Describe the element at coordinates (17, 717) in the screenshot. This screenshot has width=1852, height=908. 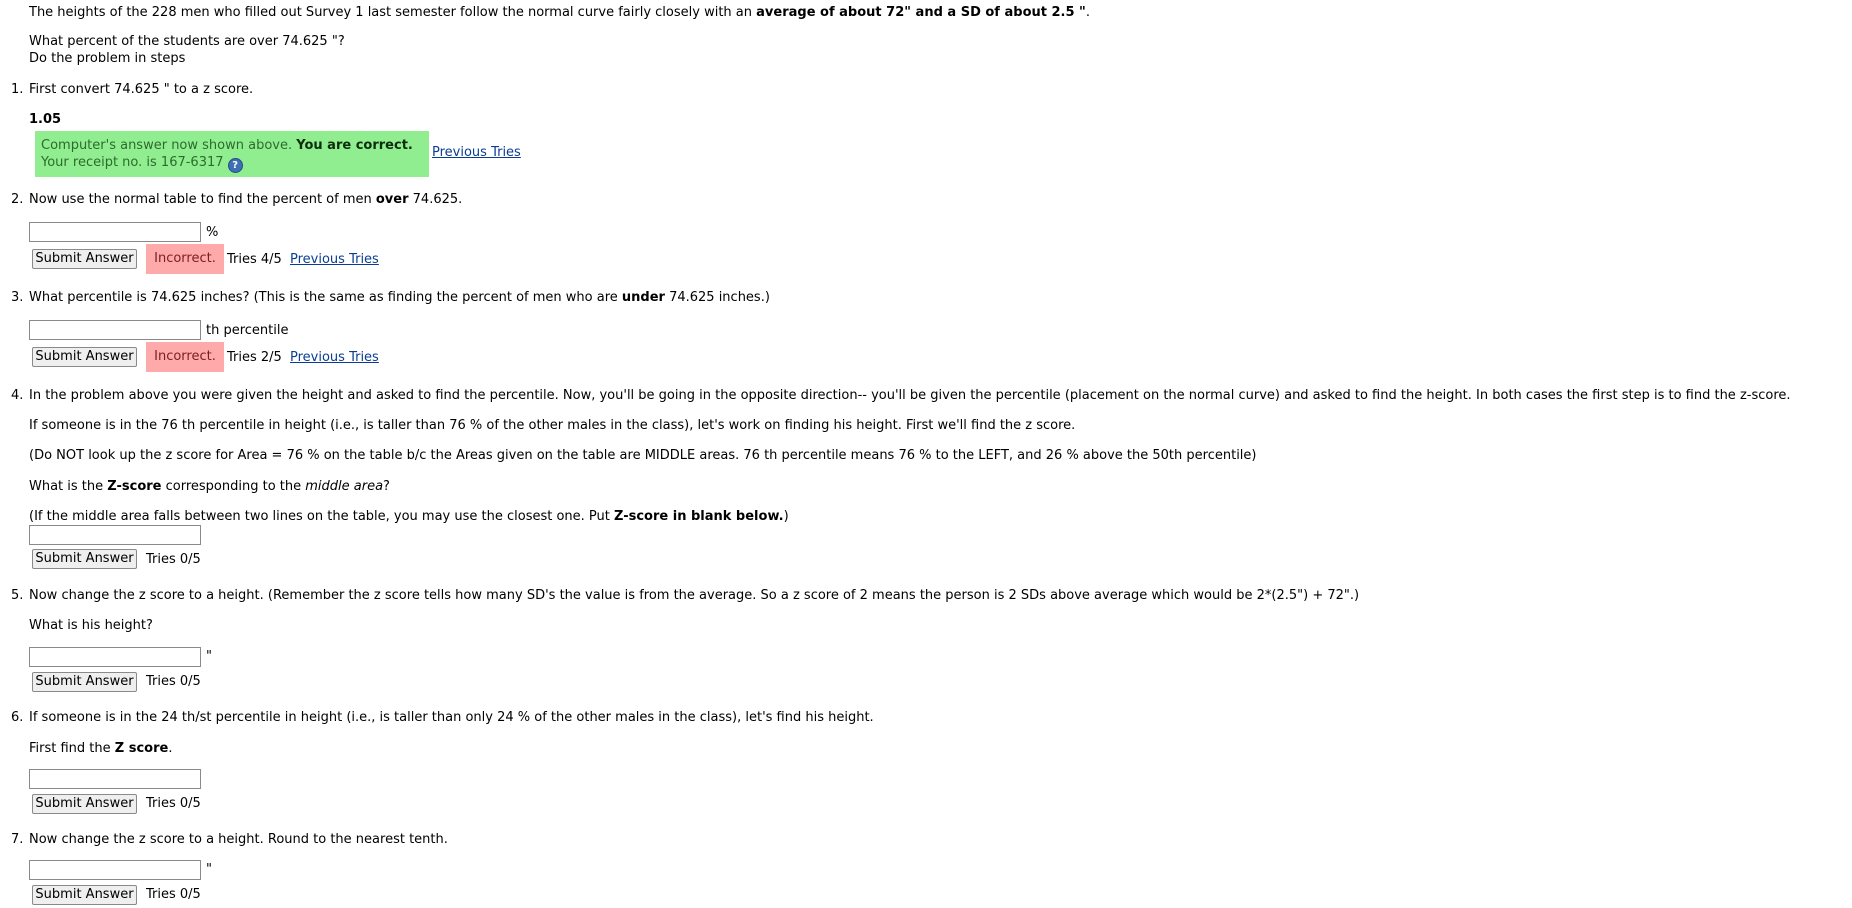
I see `step-6-number: 6.` at that location.